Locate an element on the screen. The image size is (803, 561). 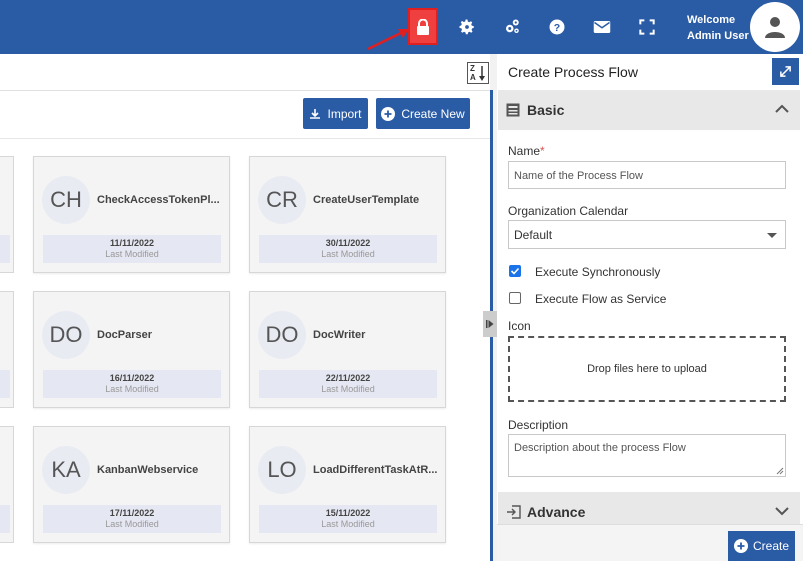
fullscreen-button is located at coordinates (647, 27).